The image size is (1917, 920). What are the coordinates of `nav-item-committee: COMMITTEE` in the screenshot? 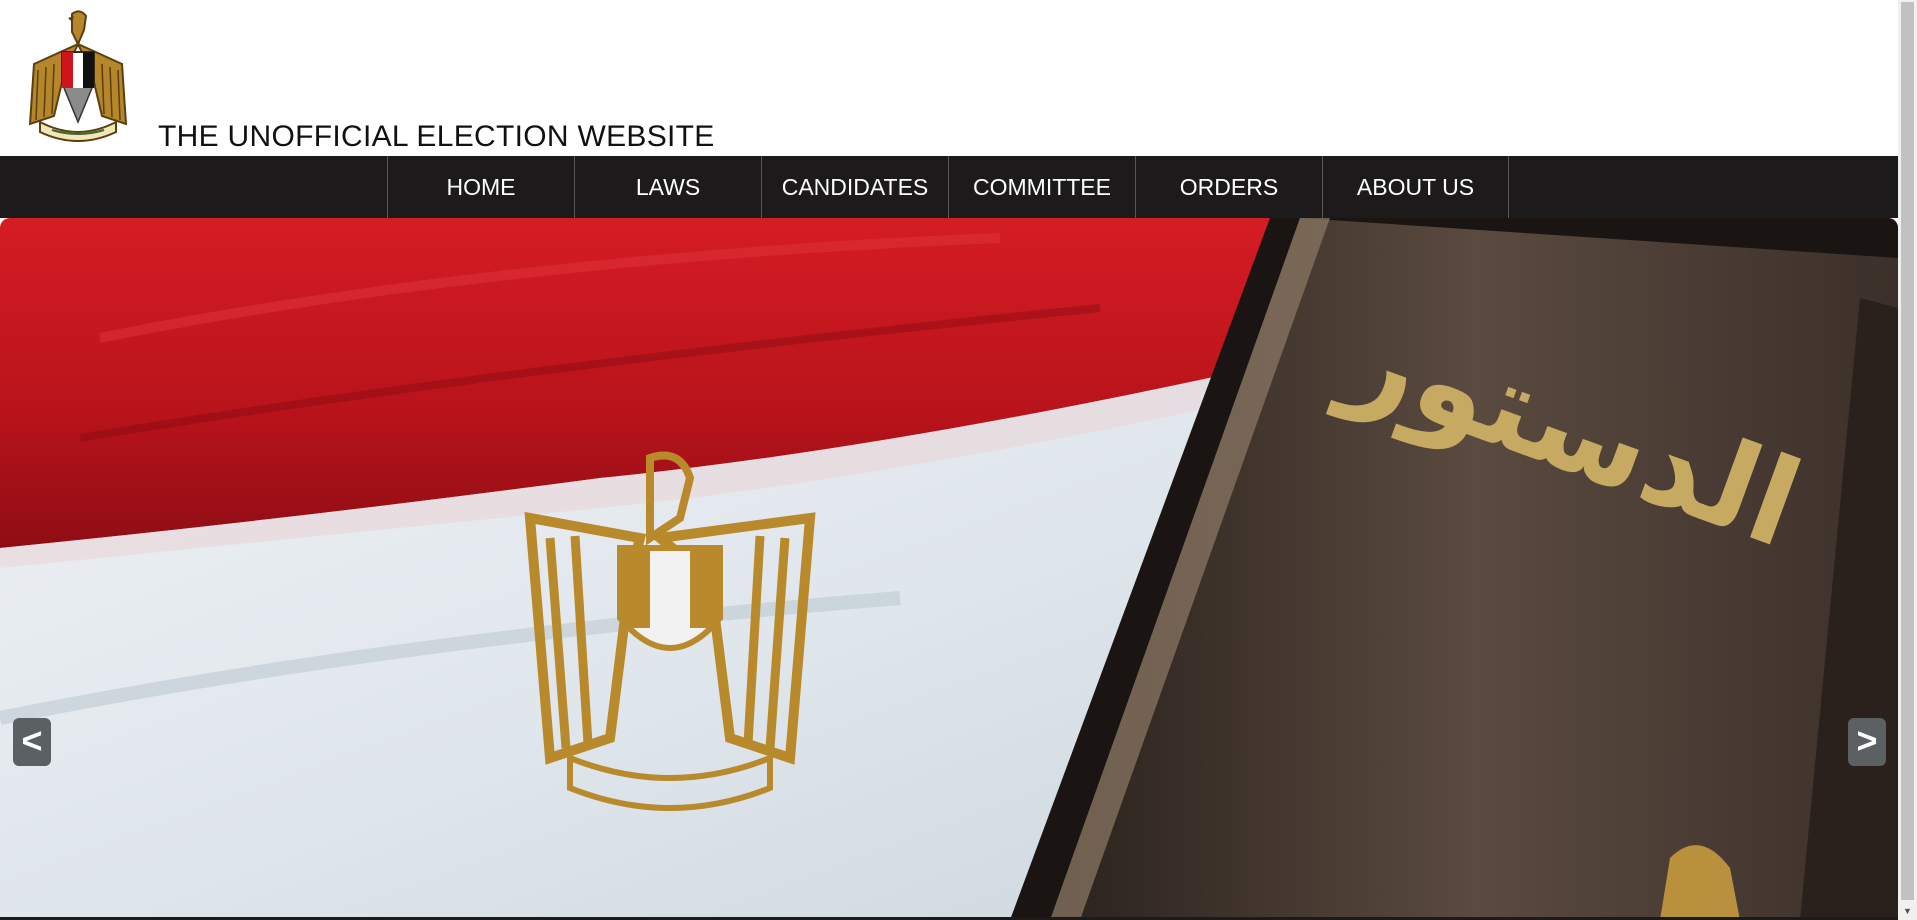 It's located at (1041, 187).